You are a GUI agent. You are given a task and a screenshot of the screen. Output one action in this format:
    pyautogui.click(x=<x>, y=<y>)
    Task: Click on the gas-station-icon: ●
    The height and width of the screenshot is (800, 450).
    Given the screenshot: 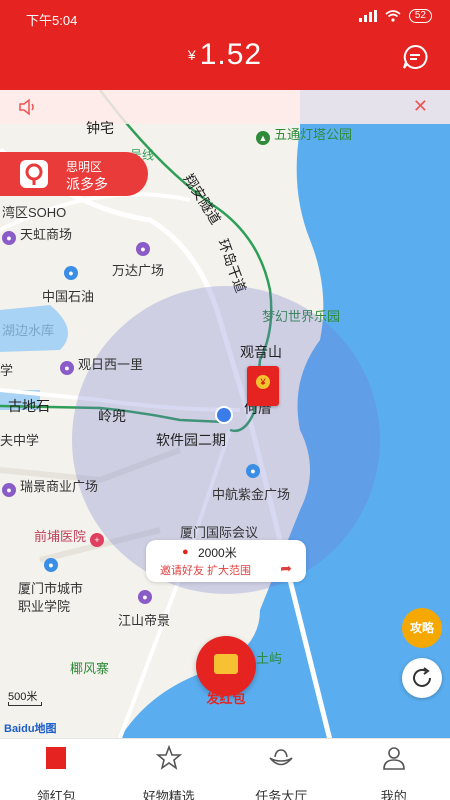 What is the action you would take?
    pyautogui.click(x=71, y=273)
    